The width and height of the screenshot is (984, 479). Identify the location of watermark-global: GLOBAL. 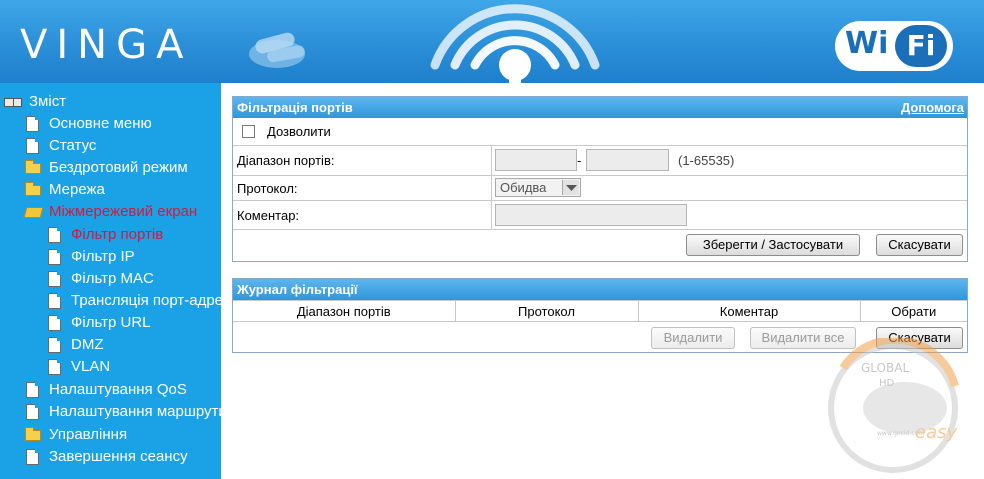
(885, 368).